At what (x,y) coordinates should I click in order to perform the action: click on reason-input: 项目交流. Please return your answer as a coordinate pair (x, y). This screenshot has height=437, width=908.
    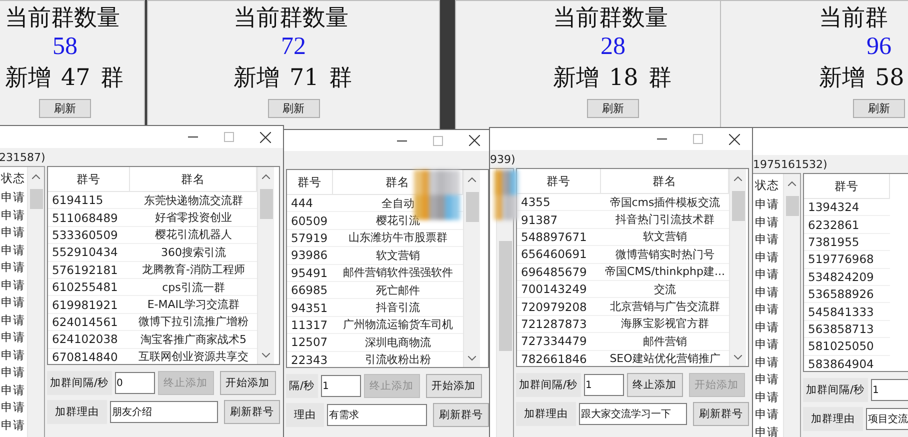
    Looking at the image, I should click on (887, 419).